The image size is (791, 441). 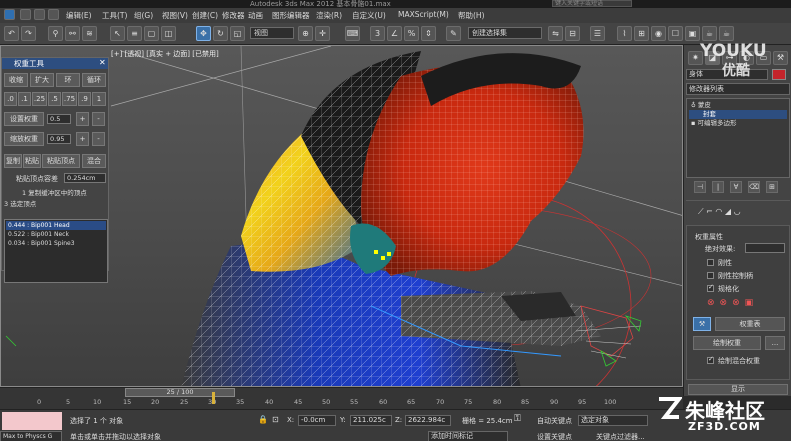 What do you see at coordinates (24, 99) in the screenshot?
I see `preset-01-button: .1` at bounding box center [24, 99].